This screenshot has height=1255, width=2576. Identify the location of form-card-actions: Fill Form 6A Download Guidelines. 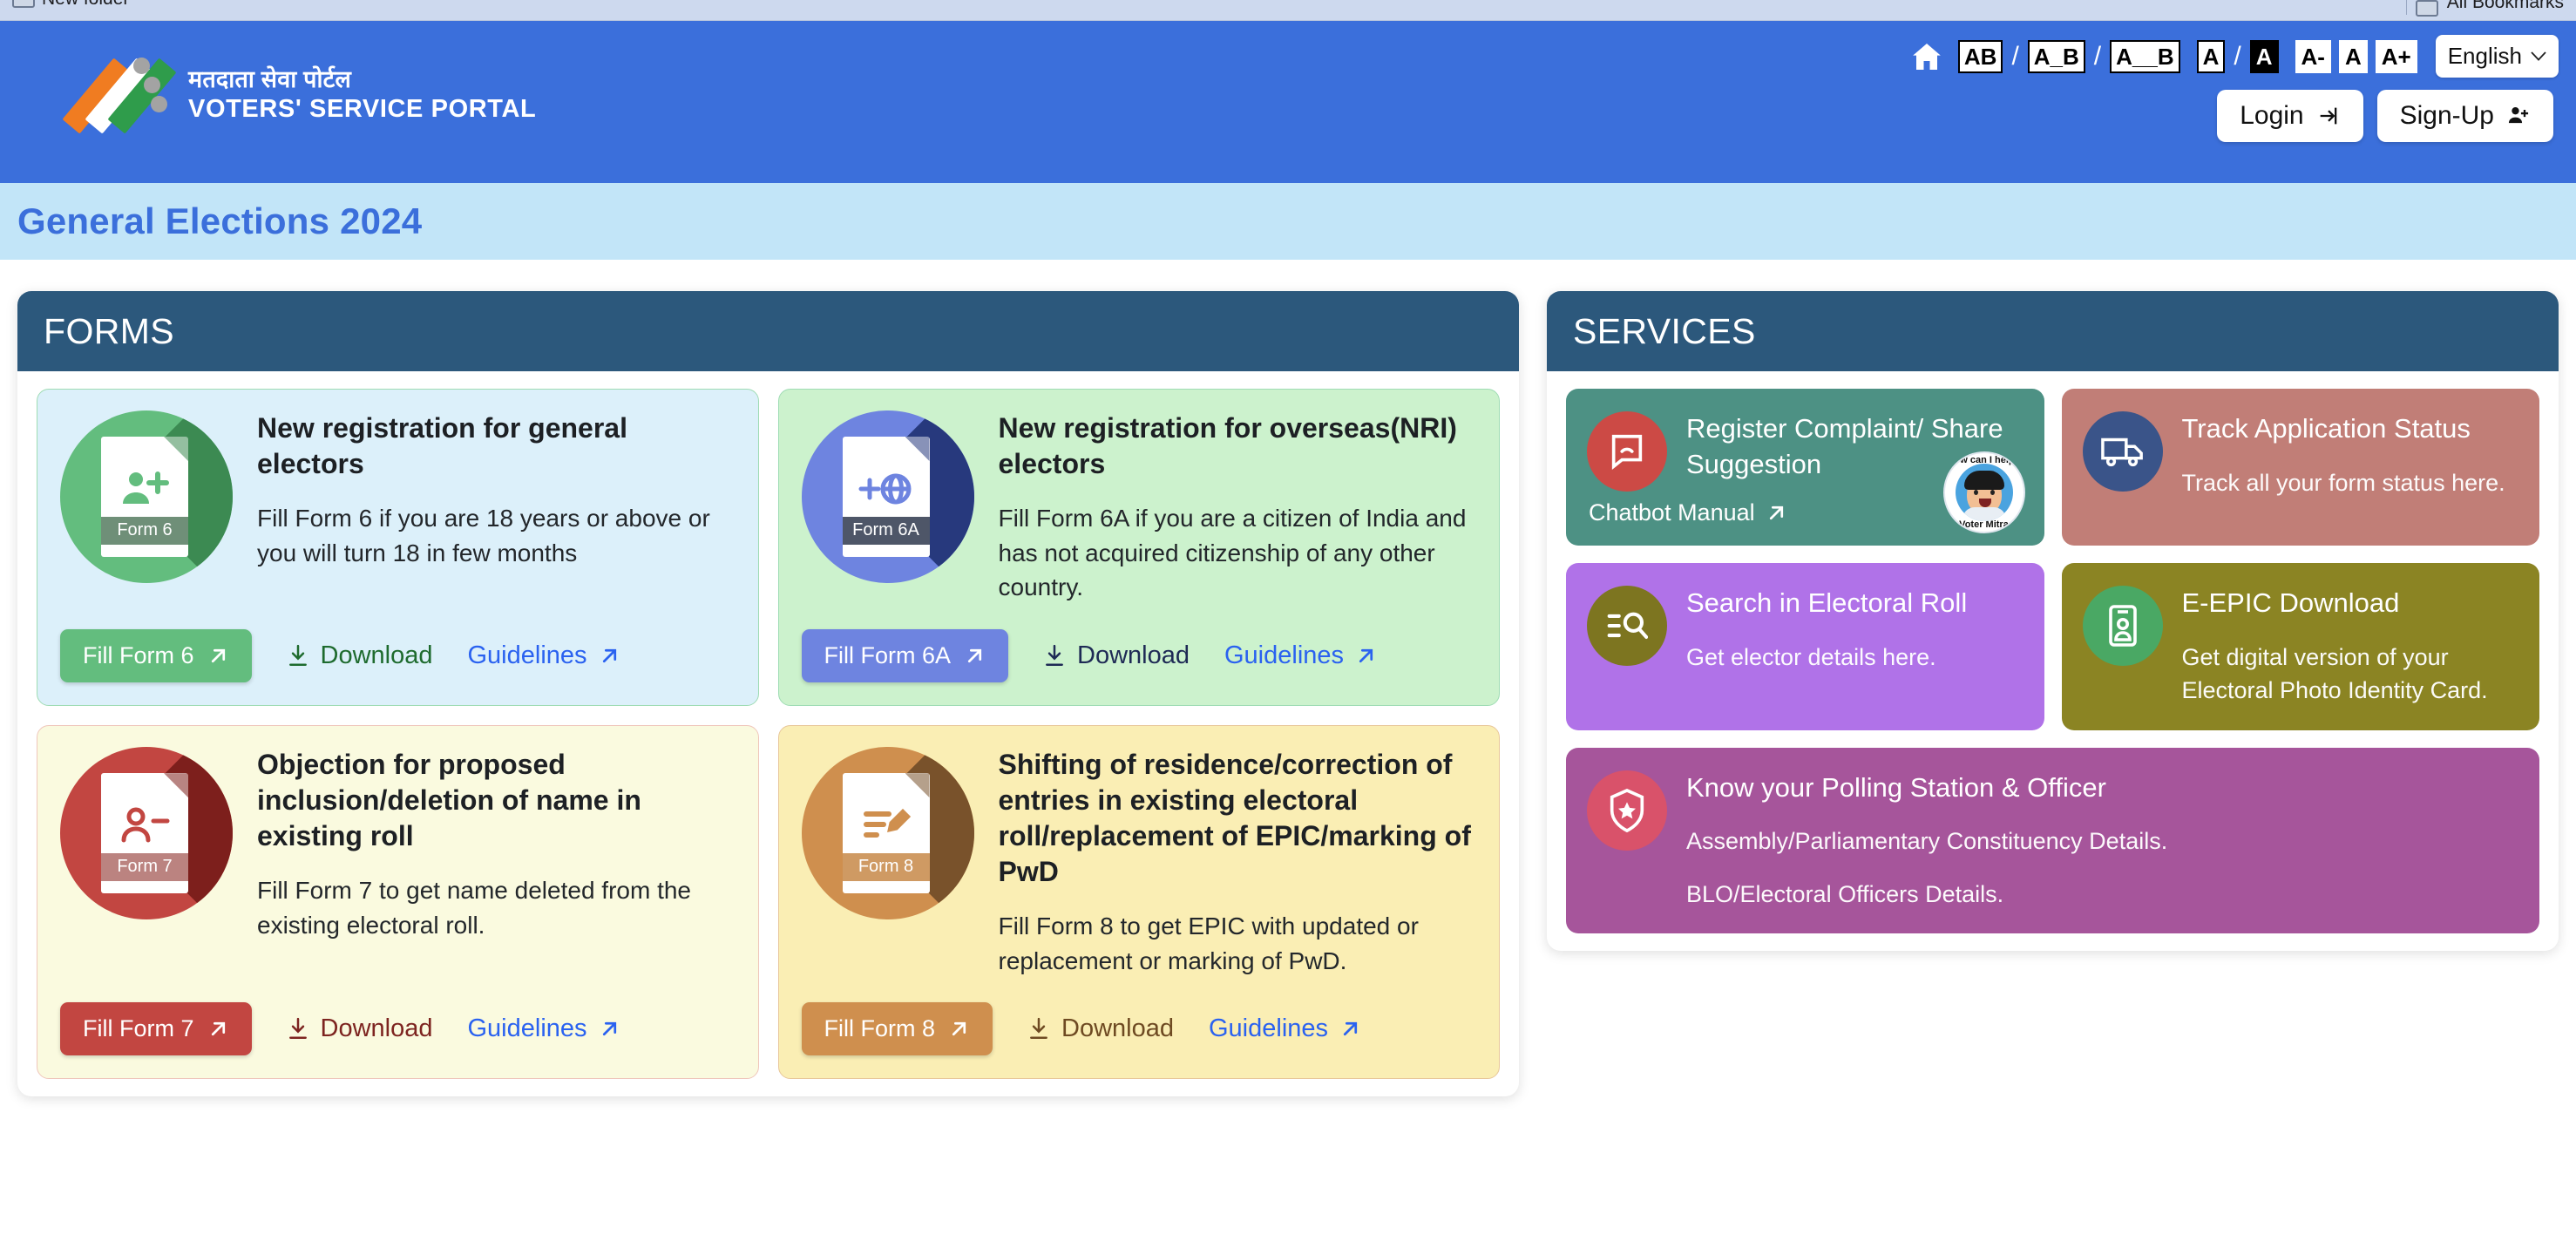
(1139, 644).